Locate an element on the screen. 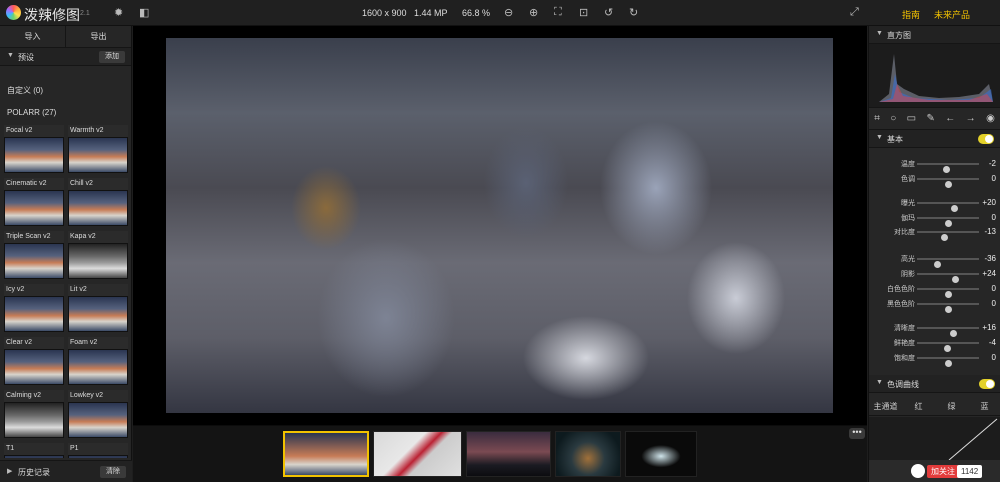 The image size is (1000, 482). channel-tab: 红 is located at coordinates (918, 406).